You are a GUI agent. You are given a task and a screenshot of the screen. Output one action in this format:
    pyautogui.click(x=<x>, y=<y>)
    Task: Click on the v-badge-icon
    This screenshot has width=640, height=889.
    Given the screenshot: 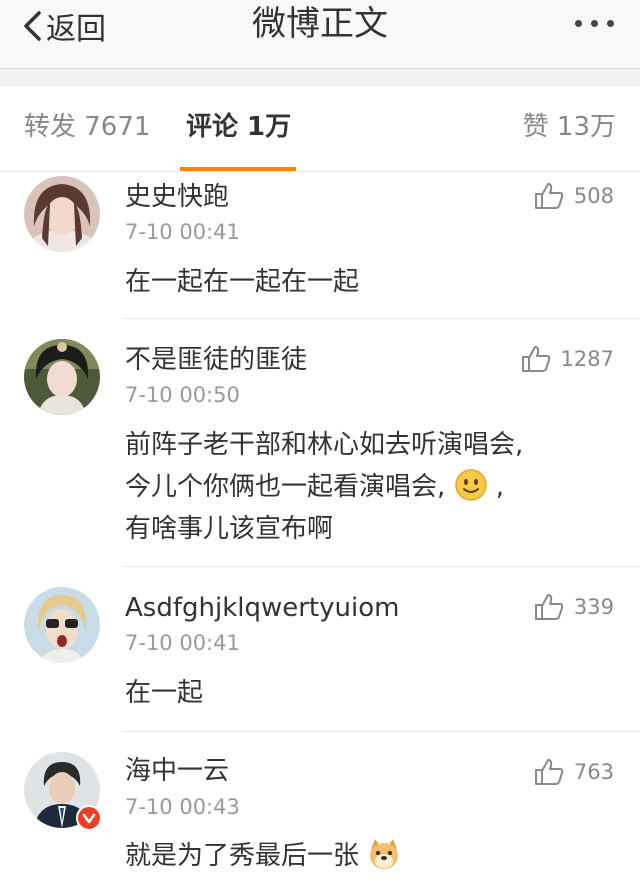 What is the action you would take?
    pyautogui.click(x=89, y=818)
    